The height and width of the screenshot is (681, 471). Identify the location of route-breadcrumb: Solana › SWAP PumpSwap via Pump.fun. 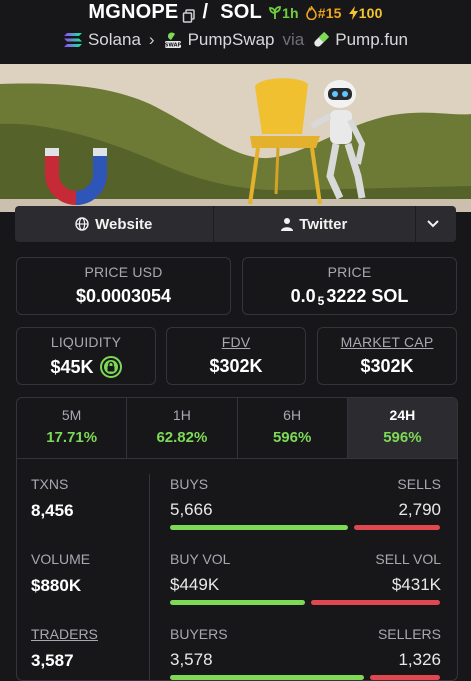
(235, 40).